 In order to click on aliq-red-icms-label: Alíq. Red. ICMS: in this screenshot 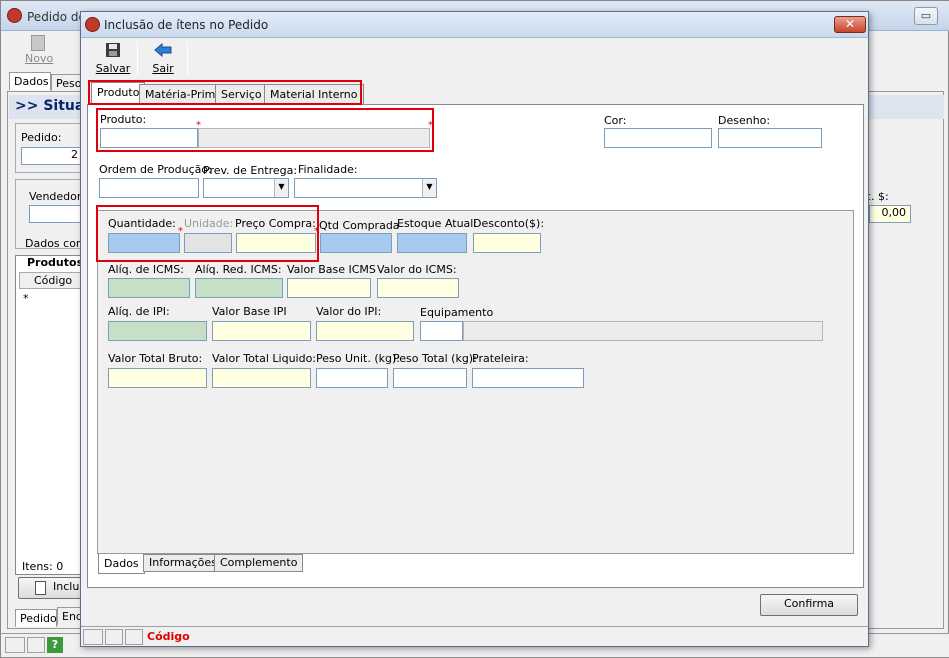, I will do `click(238, 269)`.